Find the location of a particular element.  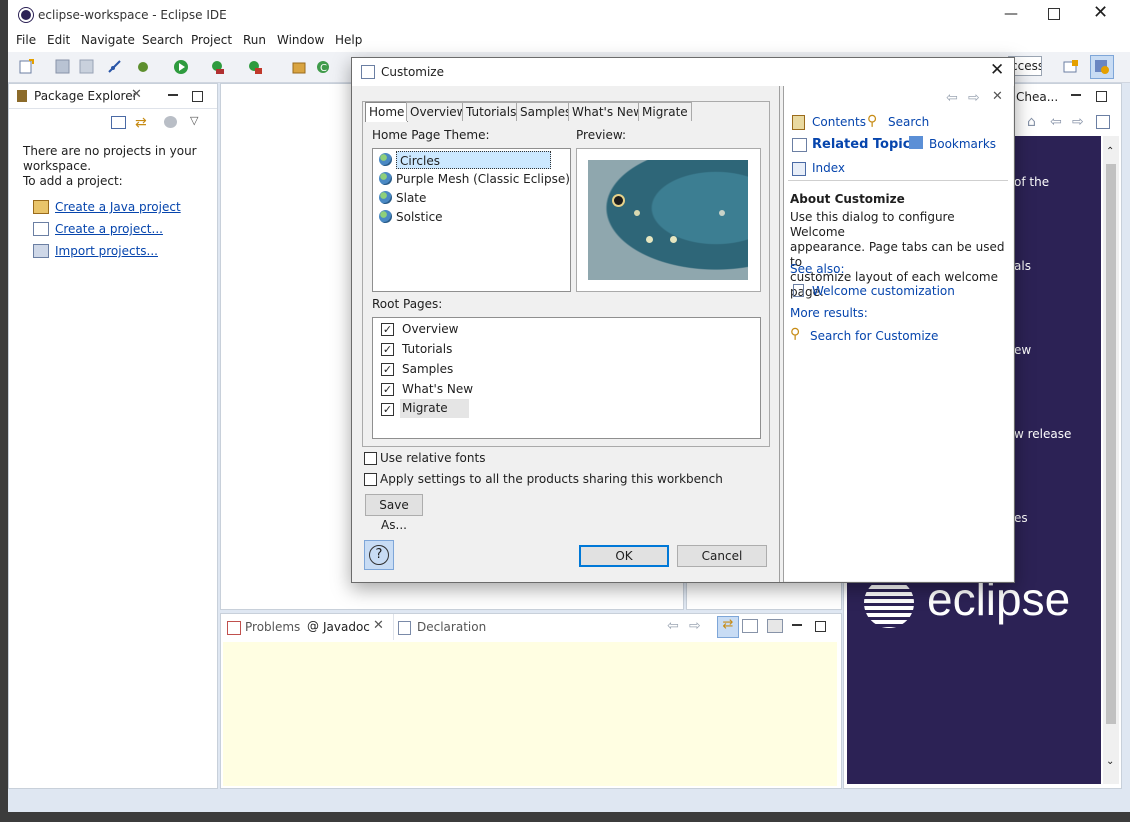

maximize-icon is located at coordinates (1054, 14).